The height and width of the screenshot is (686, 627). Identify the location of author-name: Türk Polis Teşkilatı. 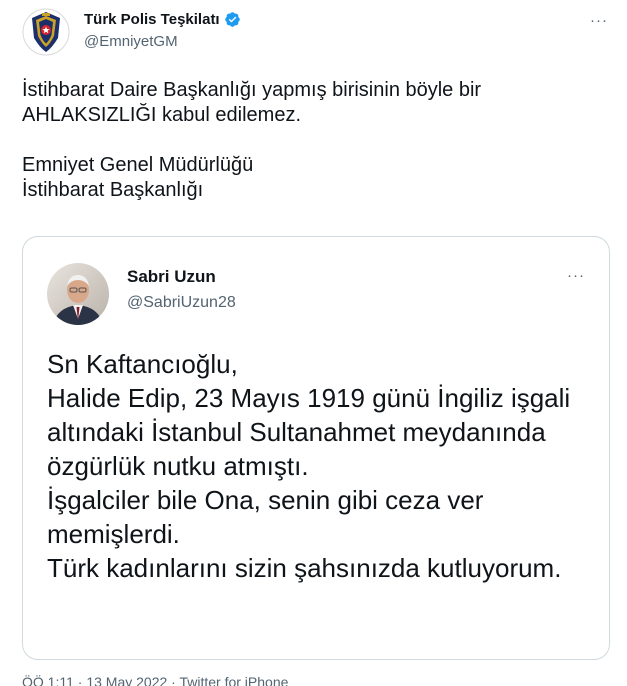
(162, 19).